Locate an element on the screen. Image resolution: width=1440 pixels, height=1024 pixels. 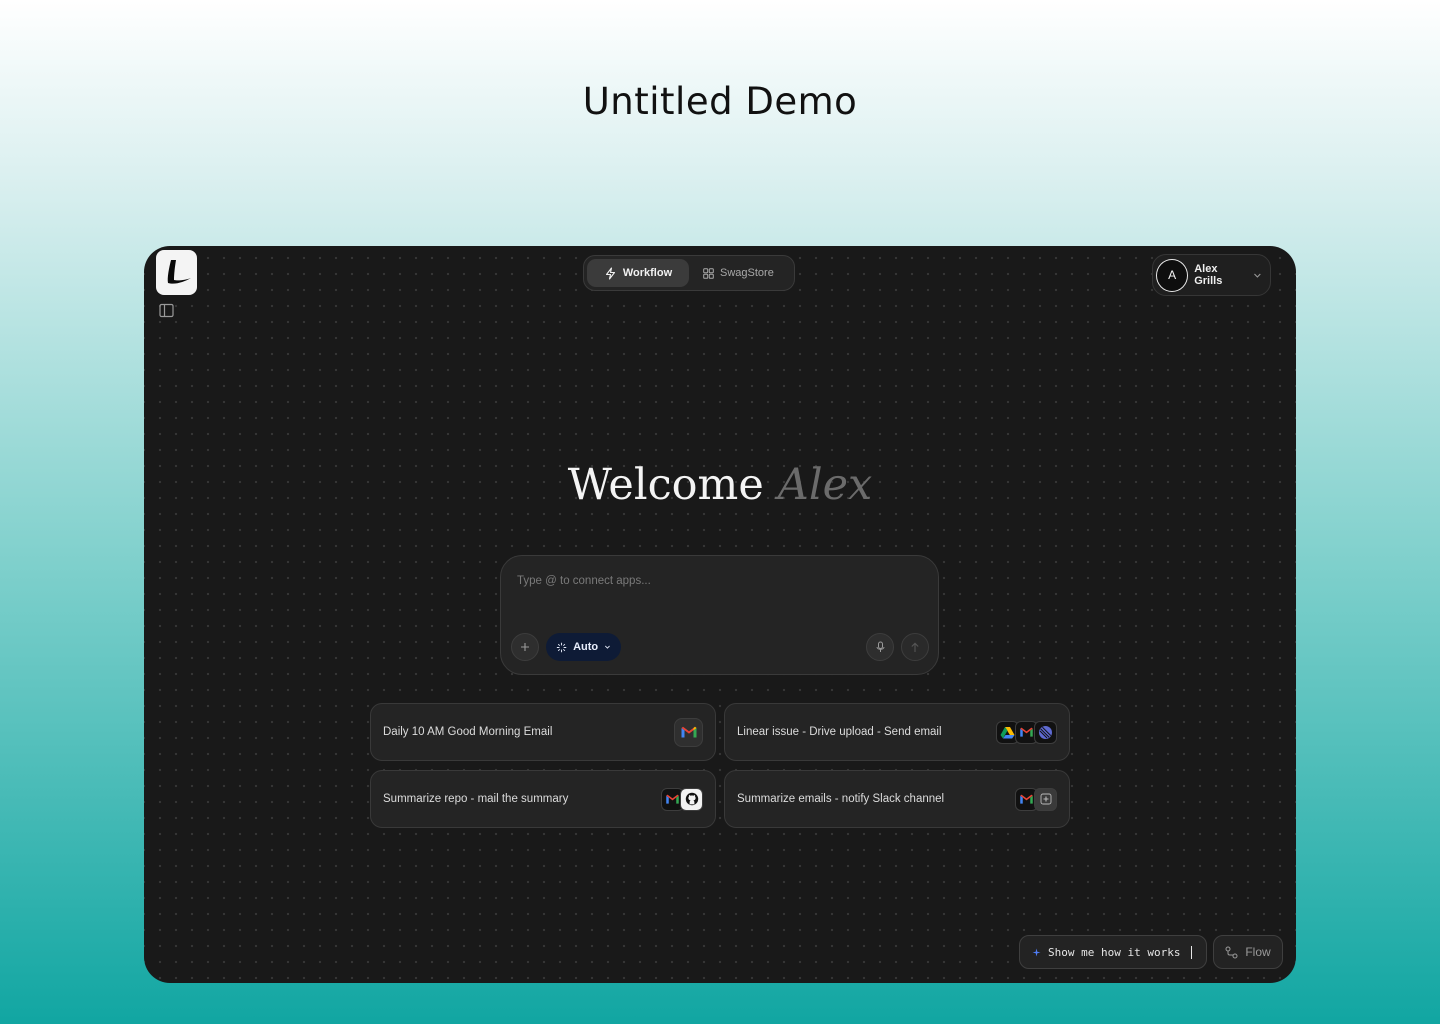
text-cursor is located at coordinates (1192, 952).